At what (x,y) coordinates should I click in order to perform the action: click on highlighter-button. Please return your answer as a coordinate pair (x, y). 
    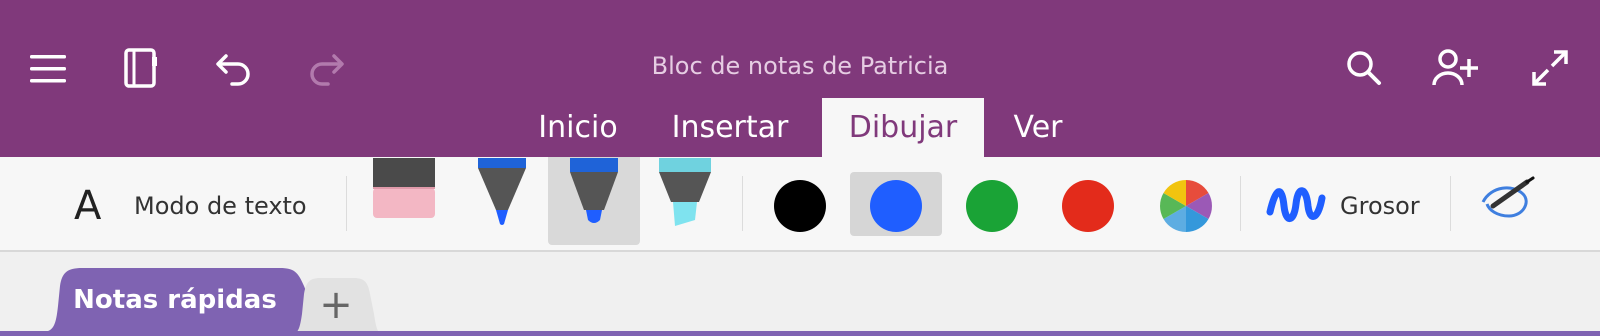
    Looking at the image, I should click on (685, 193).